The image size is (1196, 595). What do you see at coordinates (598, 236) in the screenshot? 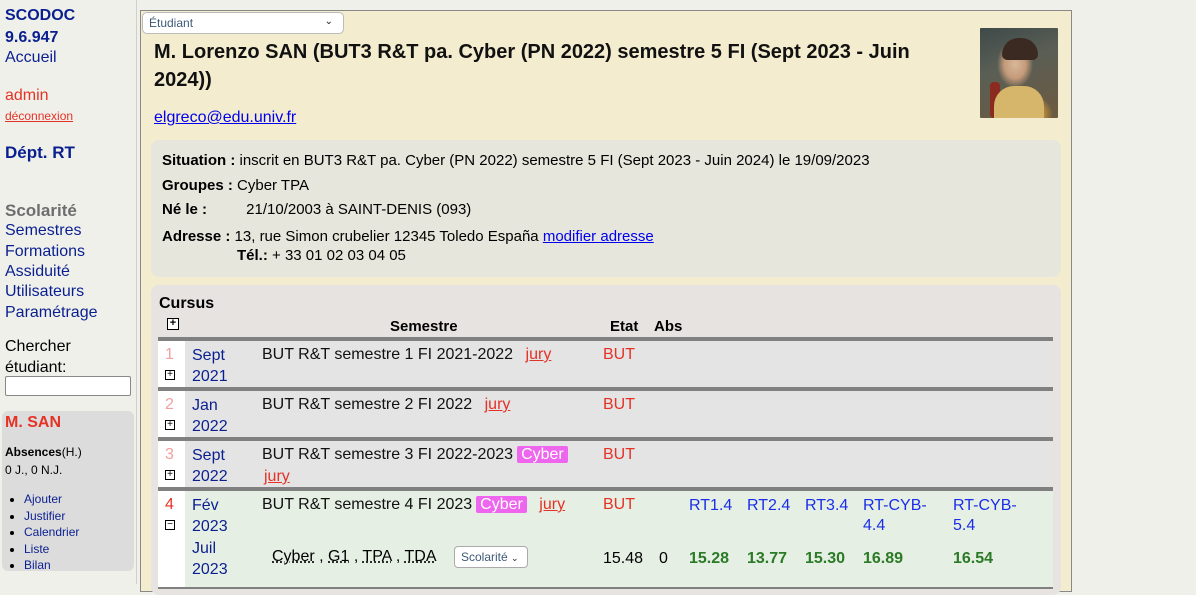
I see `edit-address-link: modifier adresse` at bounding box center [598, 236].